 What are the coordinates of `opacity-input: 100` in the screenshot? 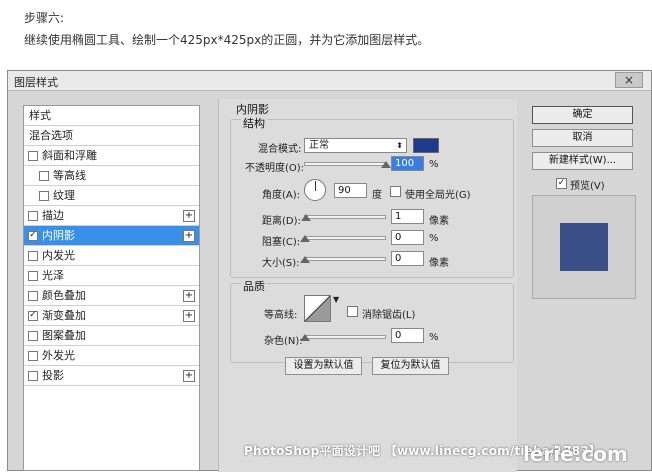 It's located at (407, 163).